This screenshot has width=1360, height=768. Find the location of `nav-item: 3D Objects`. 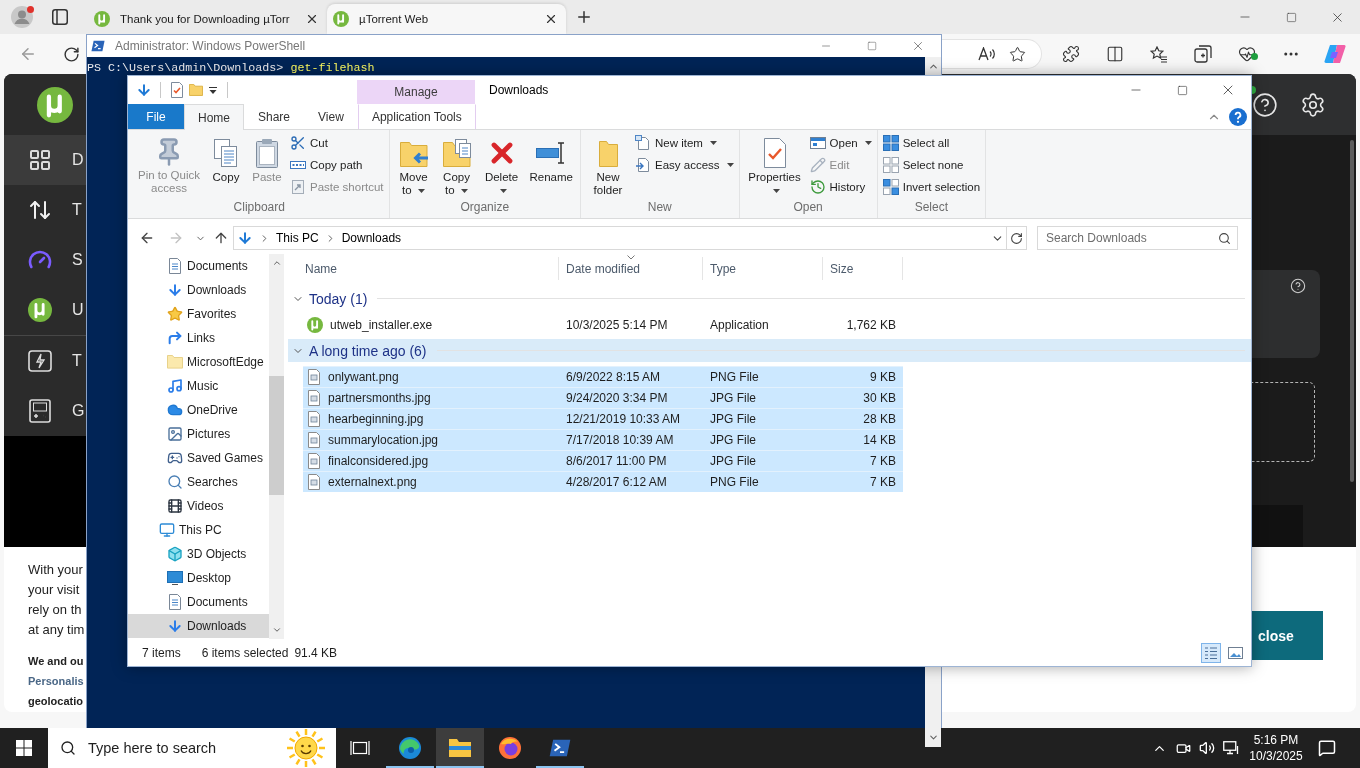

nav-item: 3D Objects is located at coordinates (198, 554).